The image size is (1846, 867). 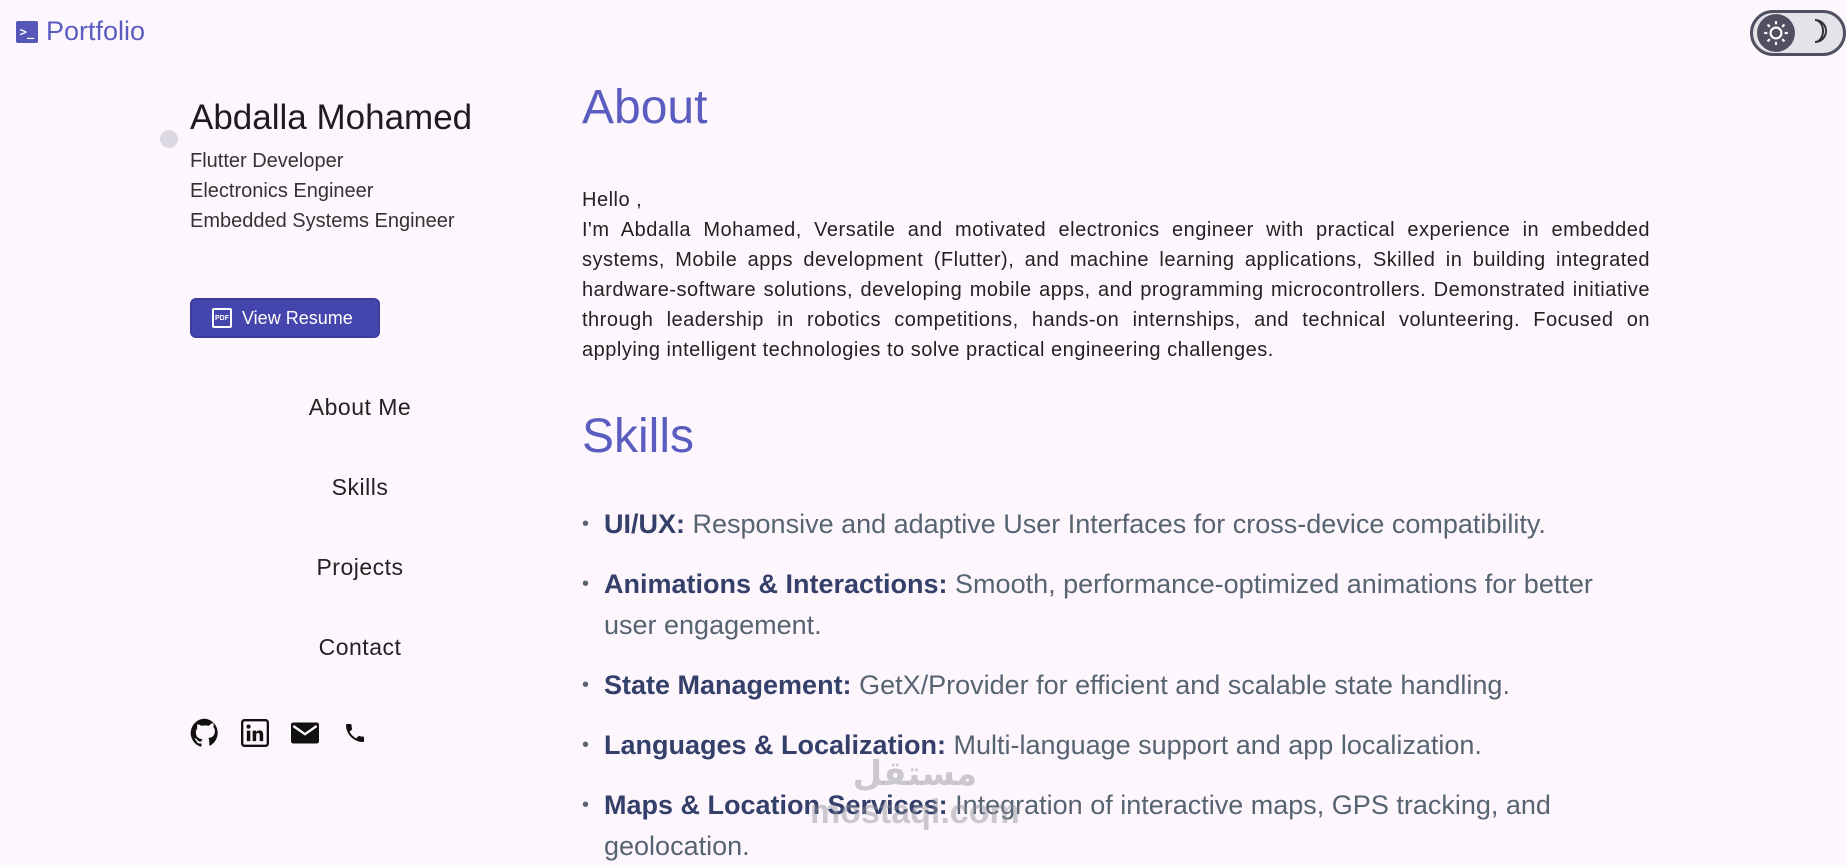 What do you see at coordinates (638, 436) in the screenshot?
I see `skills-title: Skills` at bounding box center [638, 436].